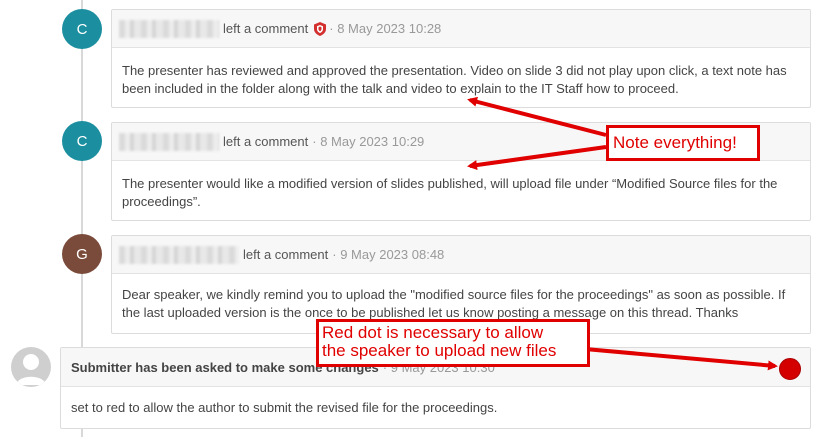 The width and height of the screenshot is (817, 437). What do you see at coordinates (433, 332) in the screenshot?
I see `annotation-text: Red dot is necessary to allow` at bounding box center [433, 332].